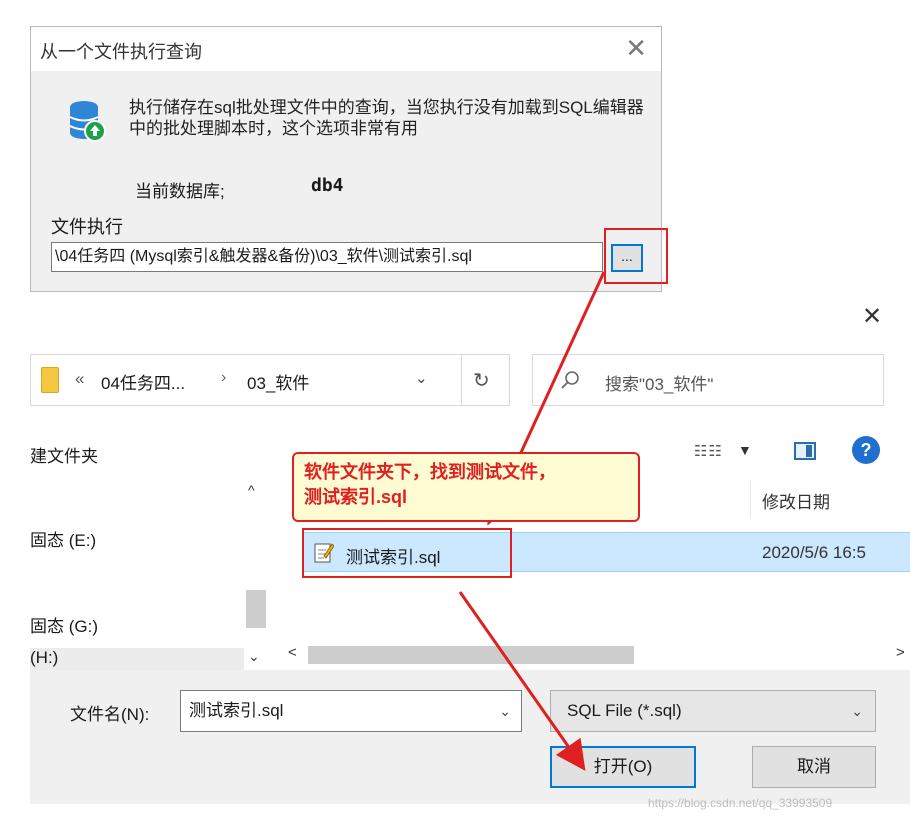  What do you see at coordinates (659, 384) in the screenshot?
I see `search-placeholder: 搜索"03_软件"` at bounding box center [659, 384].